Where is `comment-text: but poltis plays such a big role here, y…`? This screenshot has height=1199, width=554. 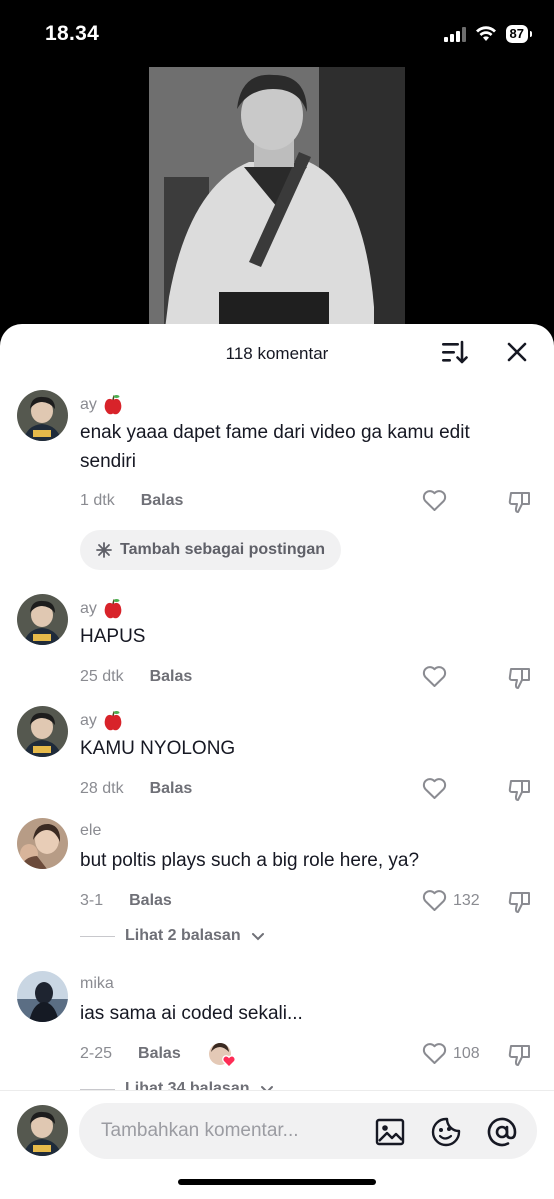 comment-text: but poltis plays such a big role here, y… is located at coordinates (250, 860).